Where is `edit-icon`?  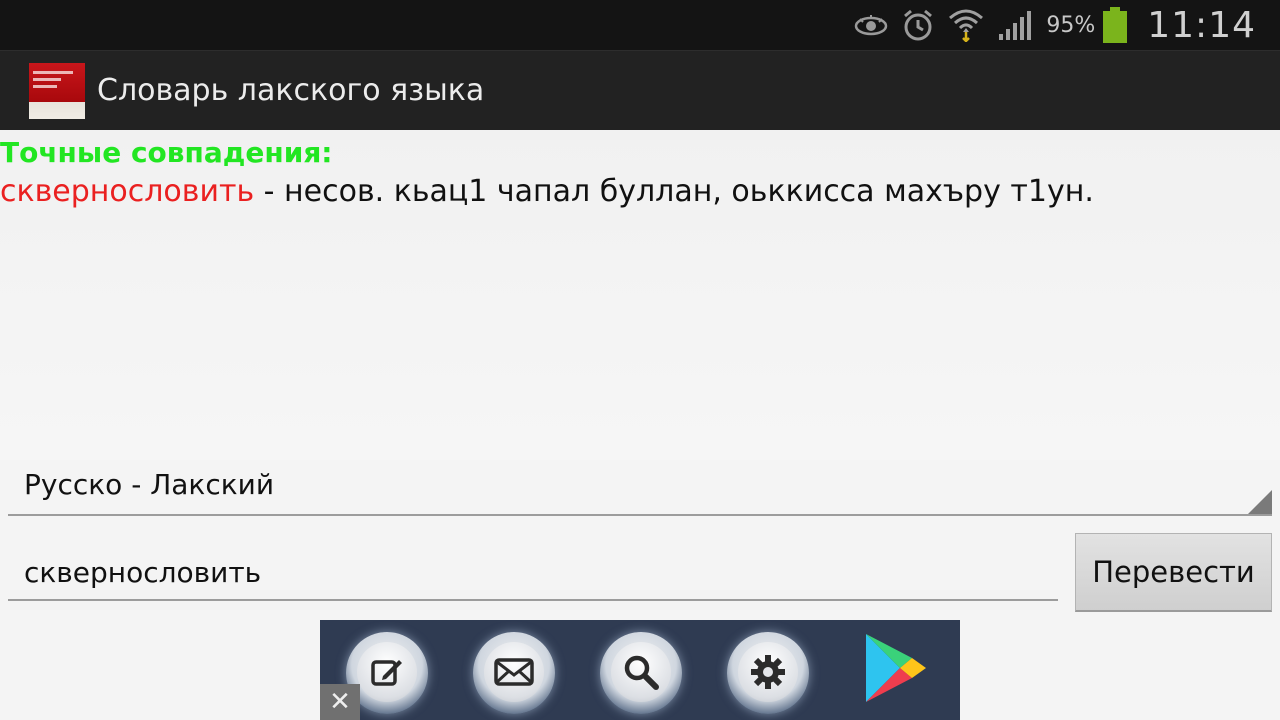 edit-icon is located at coordinates (387, 672).